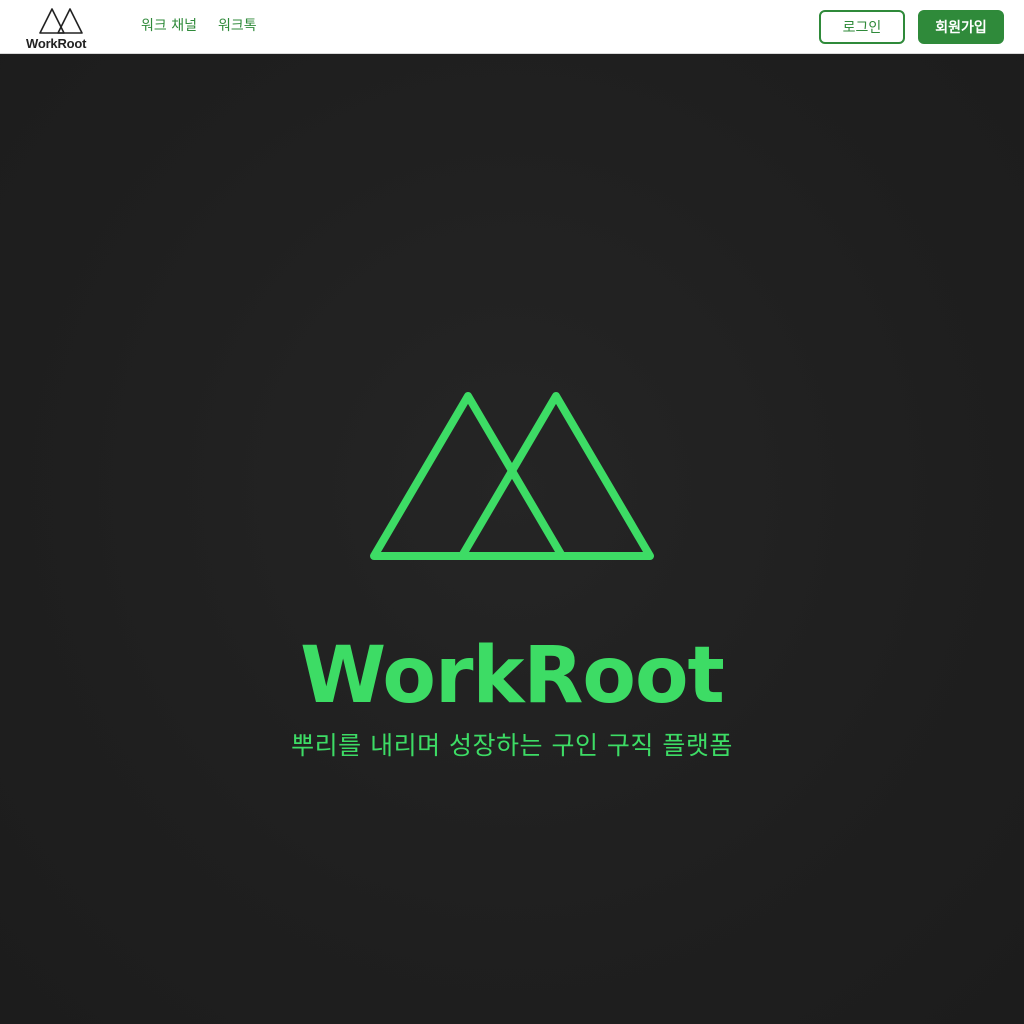 This screenshot has width=1024, height=1024. Describe the element at coordinates (512, 745) in the screenshot. I see `hero-tagline: 뿌리를 내리며 성장하는 구인 구직 플랫폼` at that location.